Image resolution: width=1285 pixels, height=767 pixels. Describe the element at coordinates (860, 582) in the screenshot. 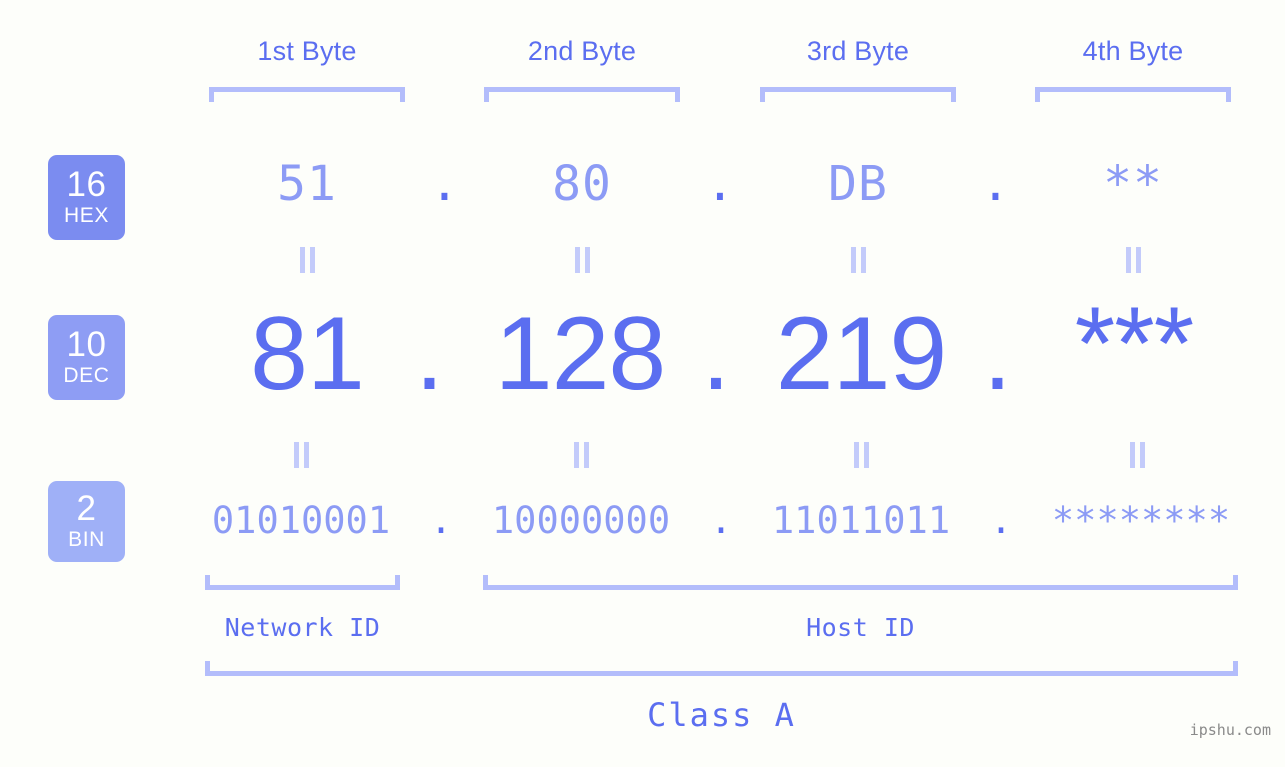

I see `host-id-bracket` at that location.